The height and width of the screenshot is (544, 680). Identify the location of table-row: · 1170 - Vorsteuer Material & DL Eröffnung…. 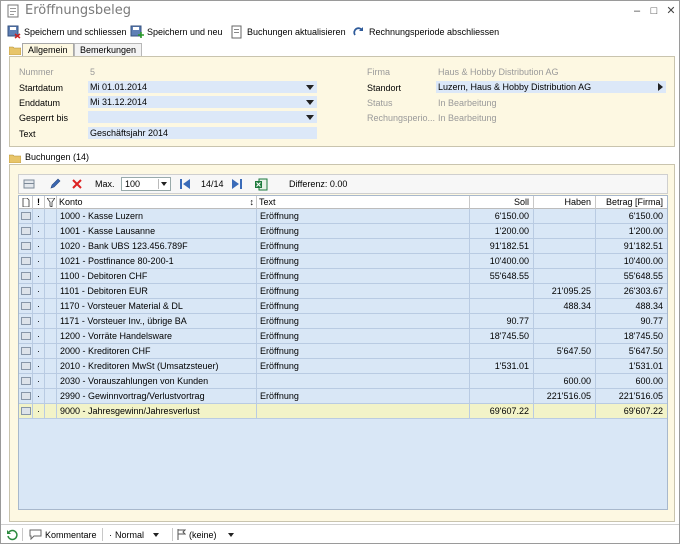
(343, 306).